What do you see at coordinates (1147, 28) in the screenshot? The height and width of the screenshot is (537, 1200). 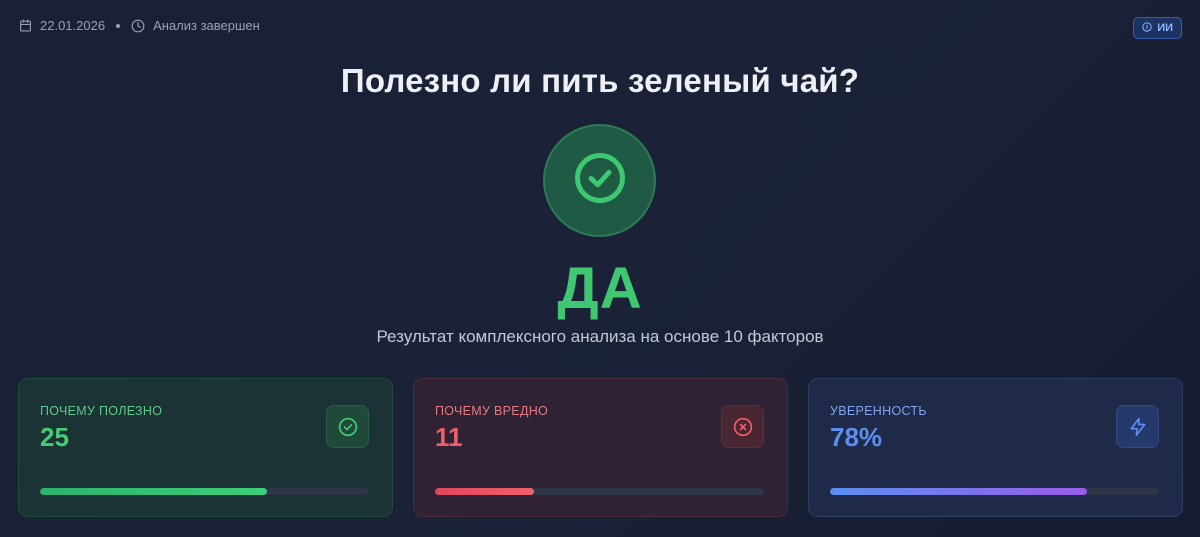 I see `info-icon` at bounding box center [1147, 28].